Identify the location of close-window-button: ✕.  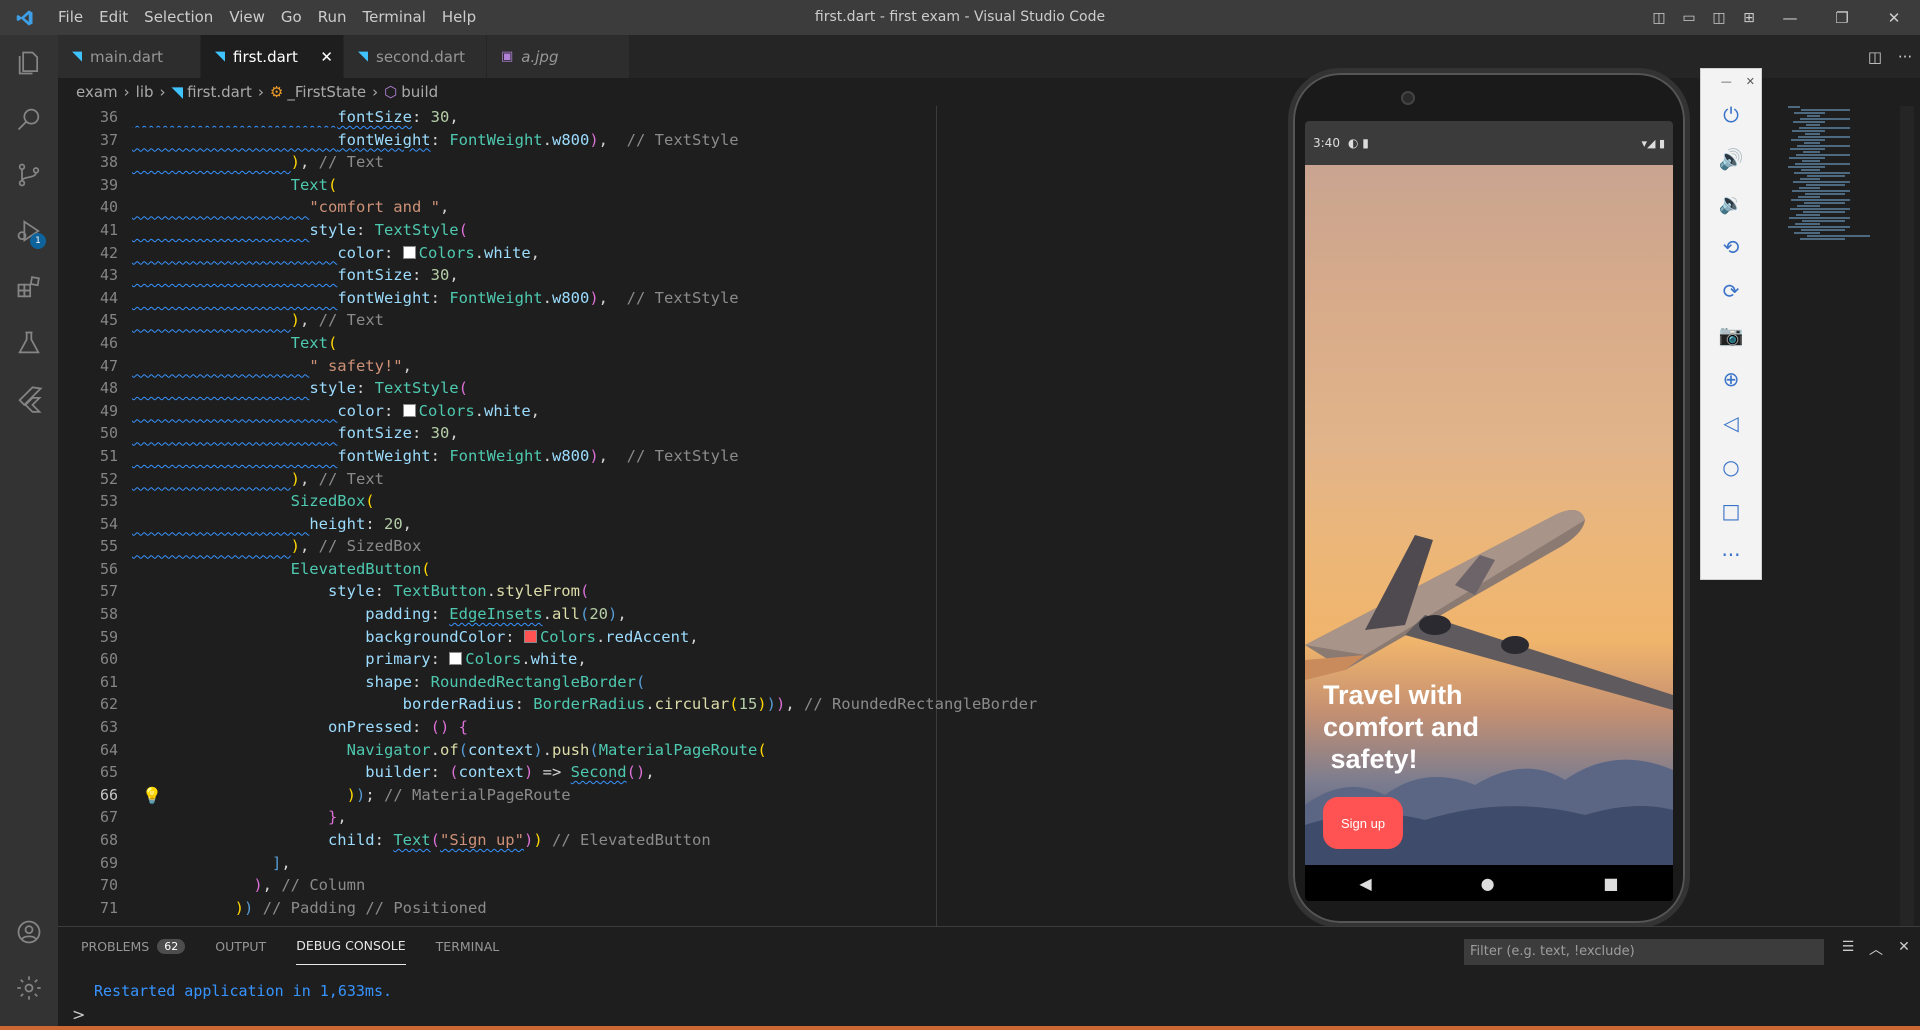
(1894, 17).